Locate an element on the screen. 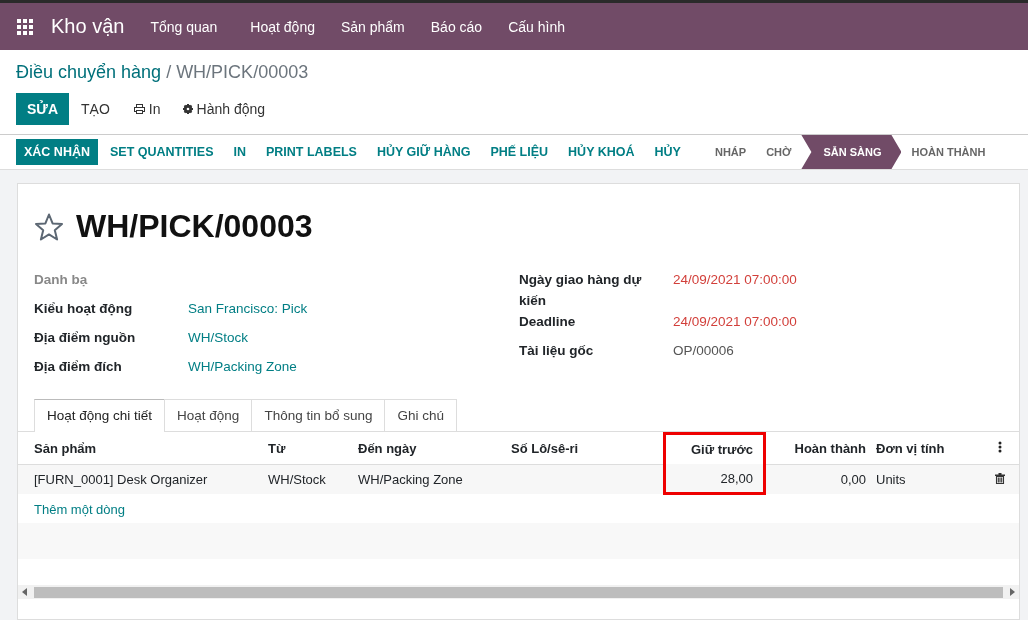 This screenshot has height=620, width=1028. nav-menu-item: Sản phẩm is located at coordinates (372, 26).